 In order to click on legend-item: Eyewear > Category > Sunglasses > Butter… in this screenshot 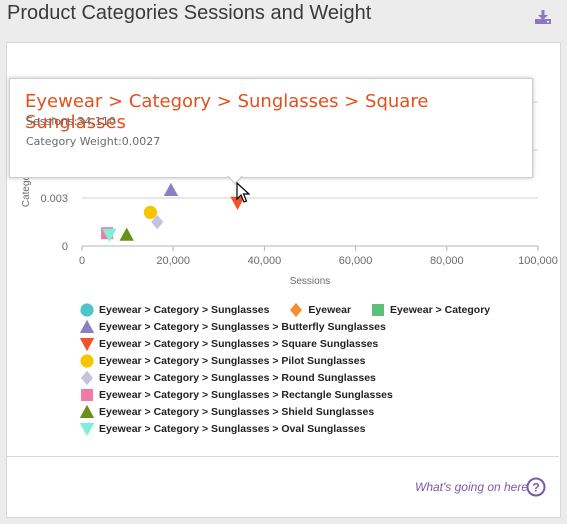, I will do `click(233, 326)`.